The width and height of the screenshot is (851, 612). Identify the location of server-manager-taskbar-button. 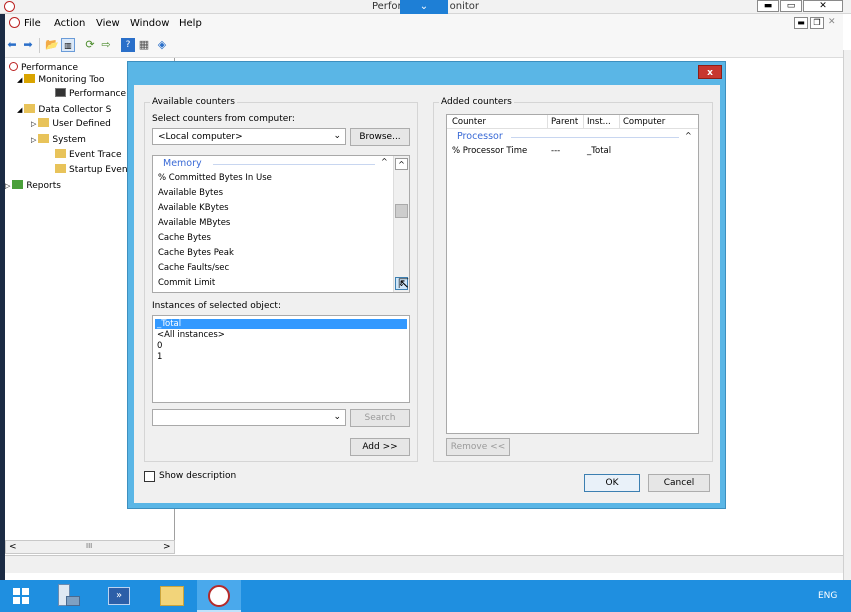
(70, 596).